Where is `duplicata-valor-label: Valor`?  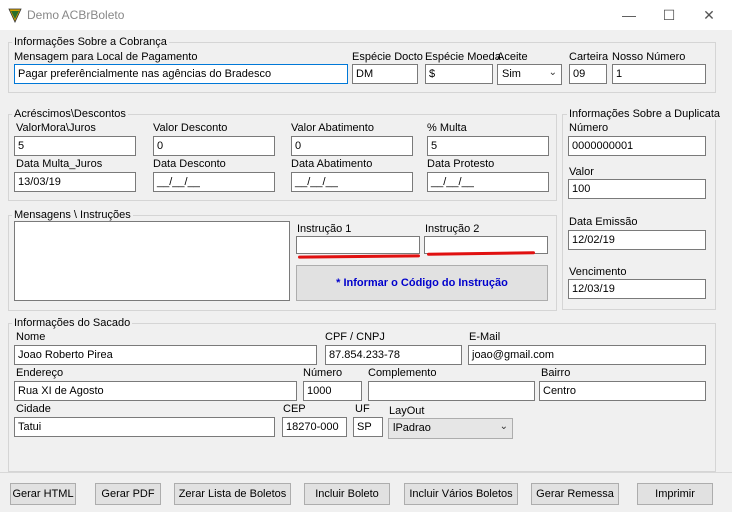
duplicata-valor-label: Valor is located at coordinates (581, 172).